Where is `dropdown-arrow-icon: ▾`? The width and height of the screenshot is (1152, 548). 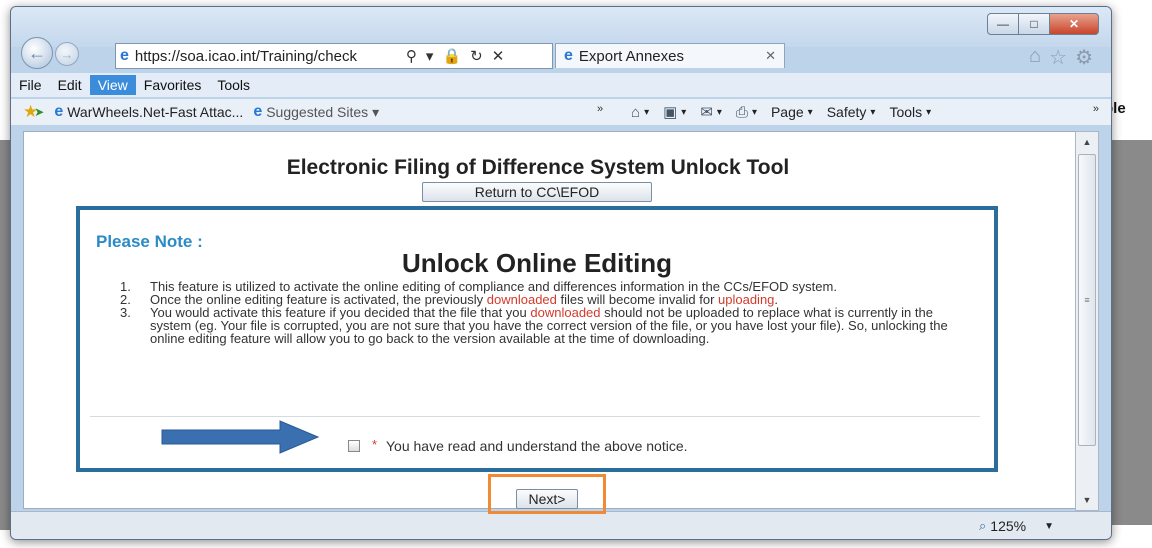
dropdown-arrow-icon: ▾ is located at coordinates (430, 56).